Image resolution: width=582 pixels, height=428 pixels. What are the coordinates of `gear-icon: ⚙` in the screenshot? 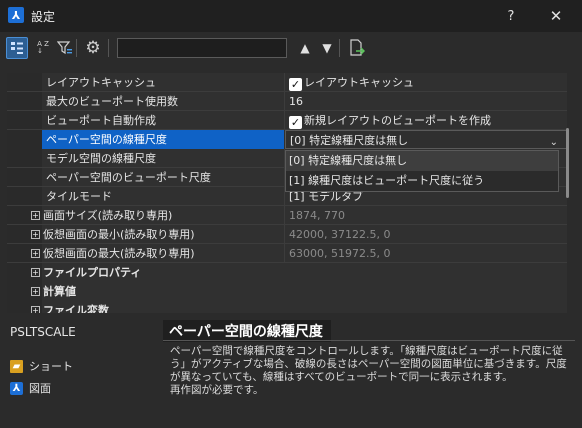 It's located at (93, 48).